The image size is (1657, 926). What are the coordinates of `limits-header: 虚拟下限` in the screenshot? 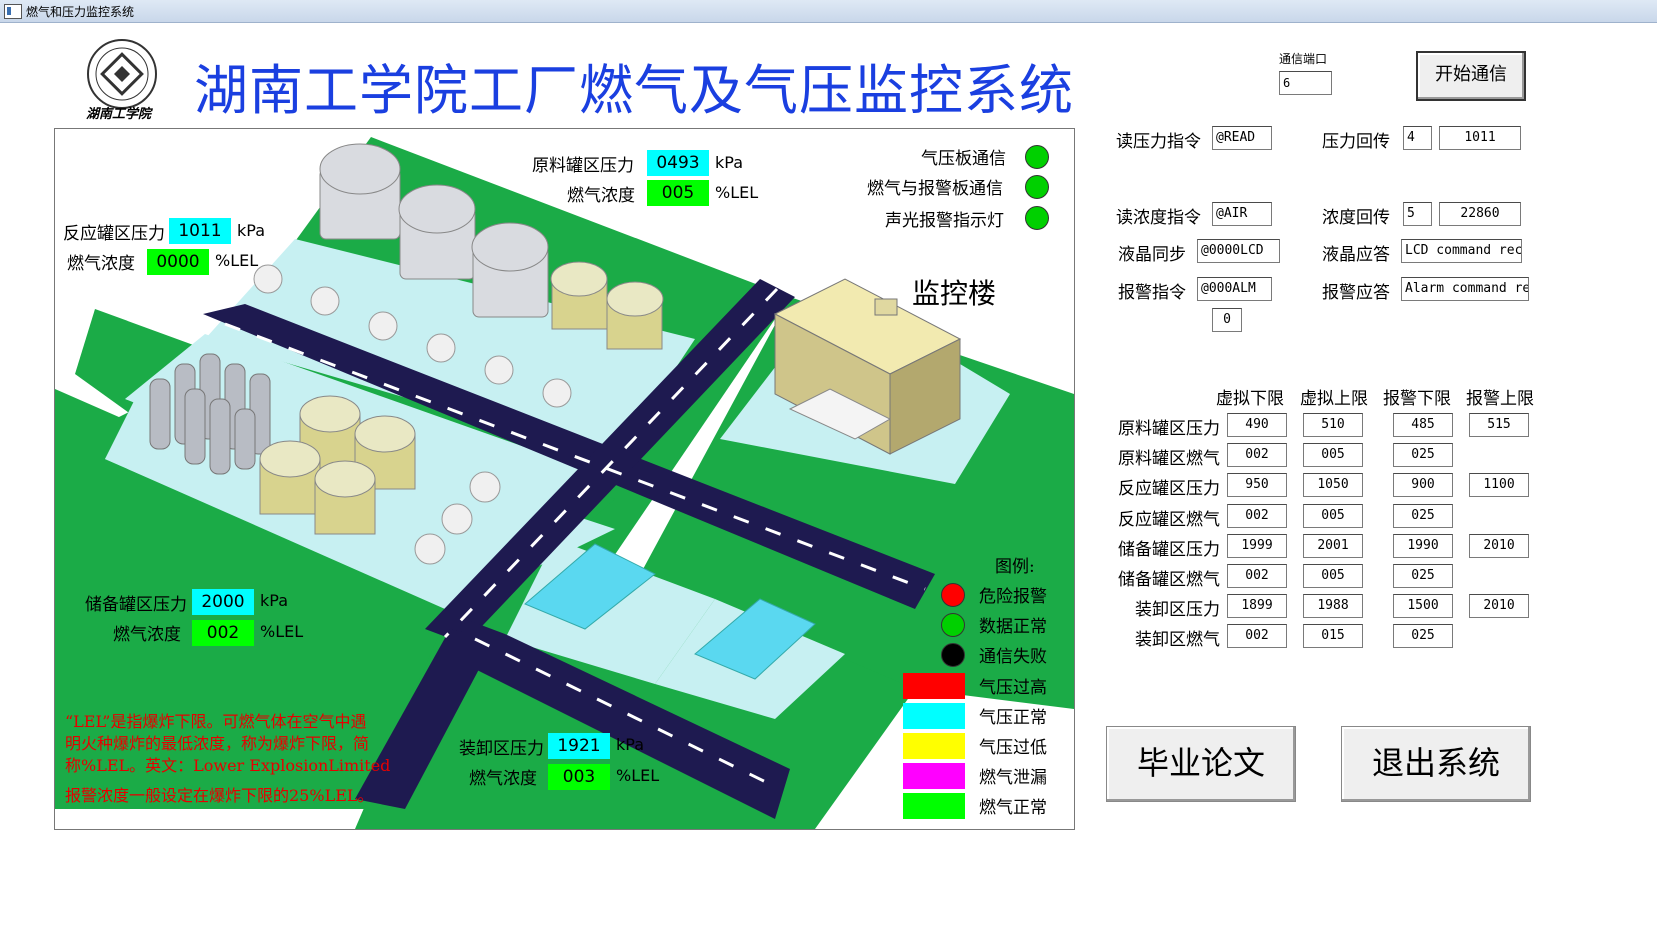 It's located at (1250, 399).